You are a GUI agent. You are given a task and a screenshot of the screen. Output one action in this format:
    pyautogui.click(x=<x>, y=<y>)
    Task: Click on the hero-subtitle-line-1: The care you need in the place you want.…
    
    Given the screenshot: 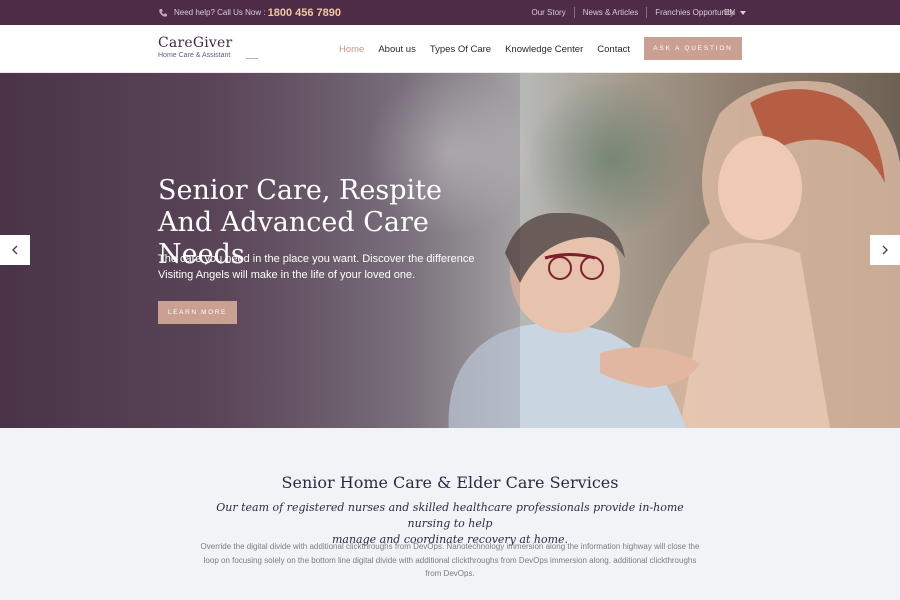 What is the action you would take?
    pyautogui.click(x=316, y=259)
    